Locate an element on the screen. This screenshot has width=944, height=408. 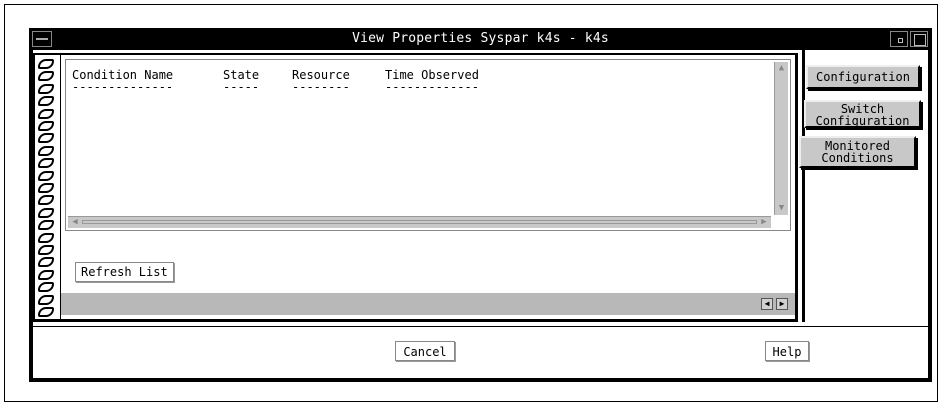
tab-label: Configuration is located at coordinates (863, 77).